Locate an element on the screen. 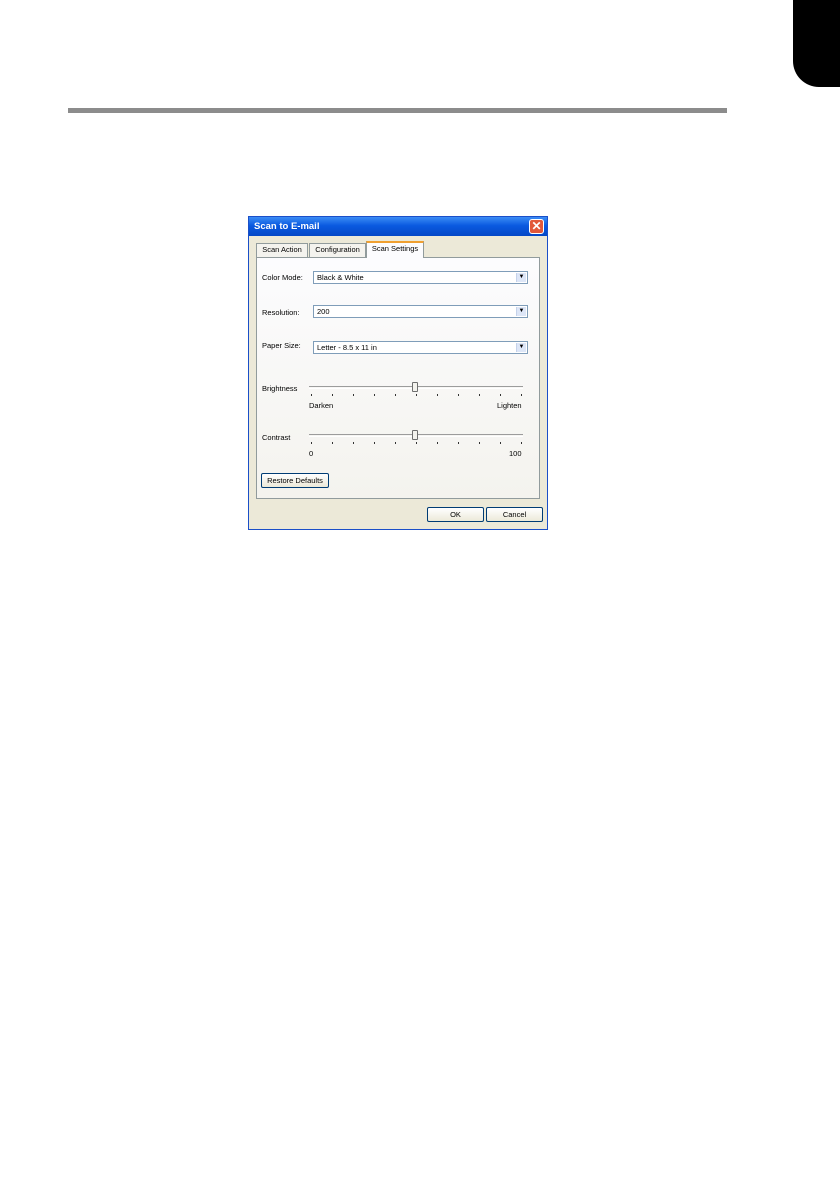 The height and width of the screenshot is (1190, 840). resolution-select: 200 ▼ is located at coordinates (420, 311).